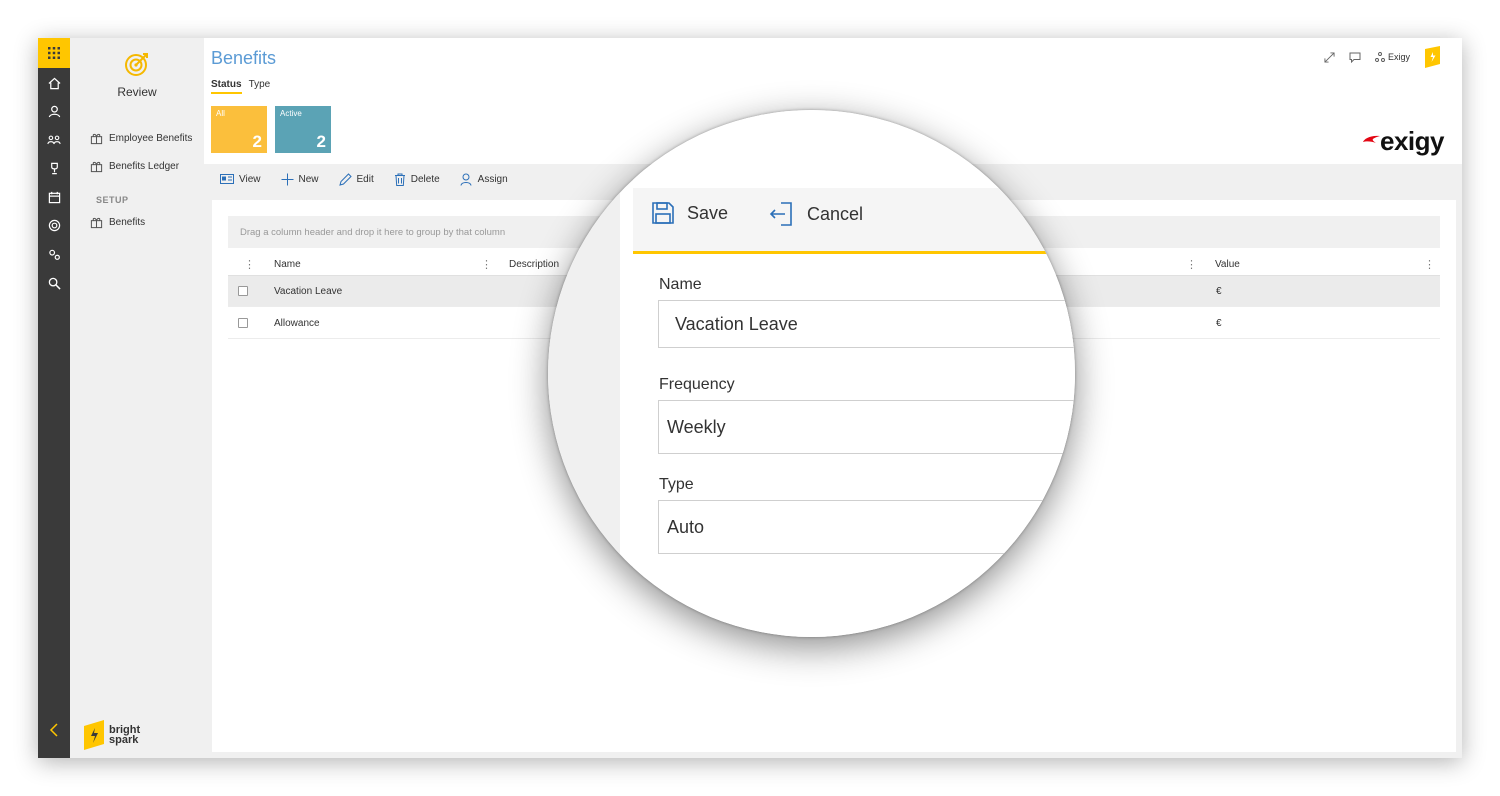 The image size is (1500, 796). What do you see at coordinates (1227, 264) in the screenshot?
I see `column-header-value: Value` at bounding box center [1227, 264].